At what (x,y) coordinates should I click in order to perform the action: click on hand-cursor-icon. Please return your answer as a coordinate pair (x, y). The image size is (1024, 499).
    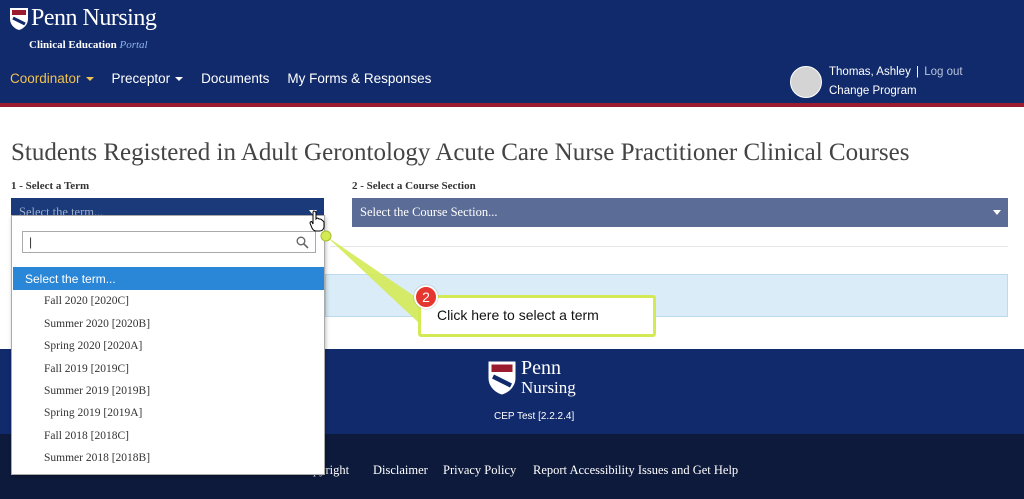
    Looking at the image, I should click on (317, 221).